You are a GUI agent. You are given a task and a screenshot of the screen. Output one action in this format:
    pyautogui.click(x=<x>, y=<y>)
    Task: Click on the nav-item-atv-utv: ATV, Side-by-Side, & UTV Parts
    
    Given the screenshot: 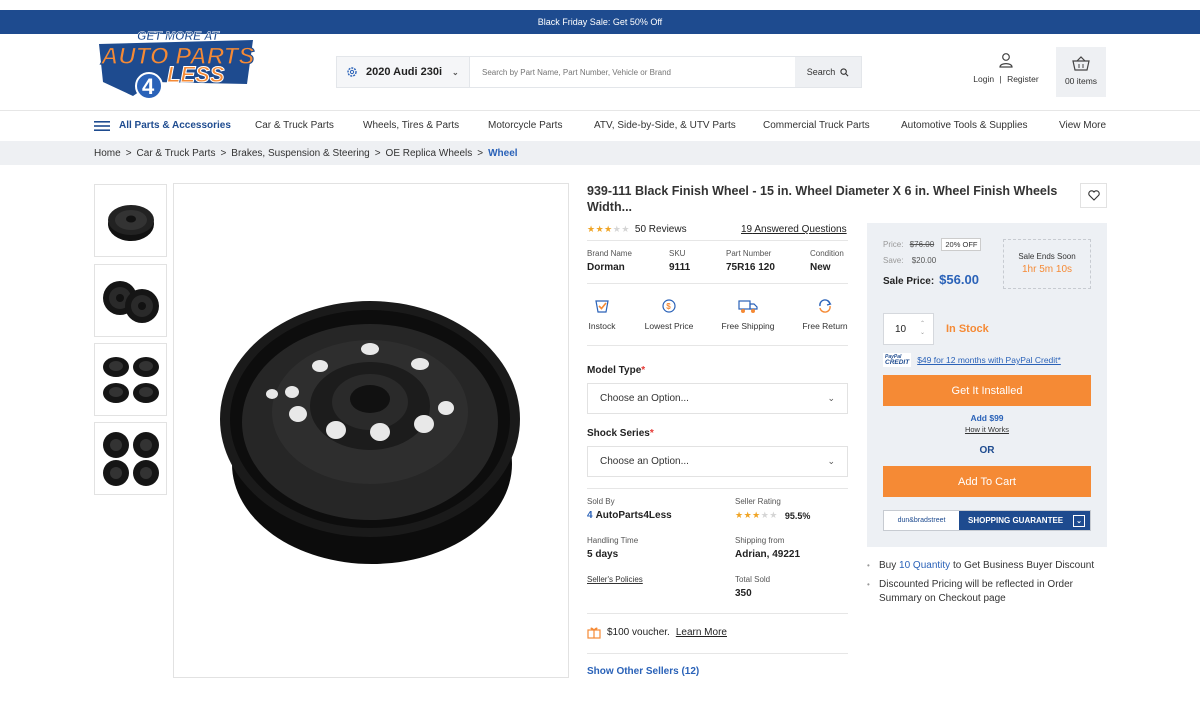 What is the action you would take?
    pyautogui.click(x=665, y=125)
    